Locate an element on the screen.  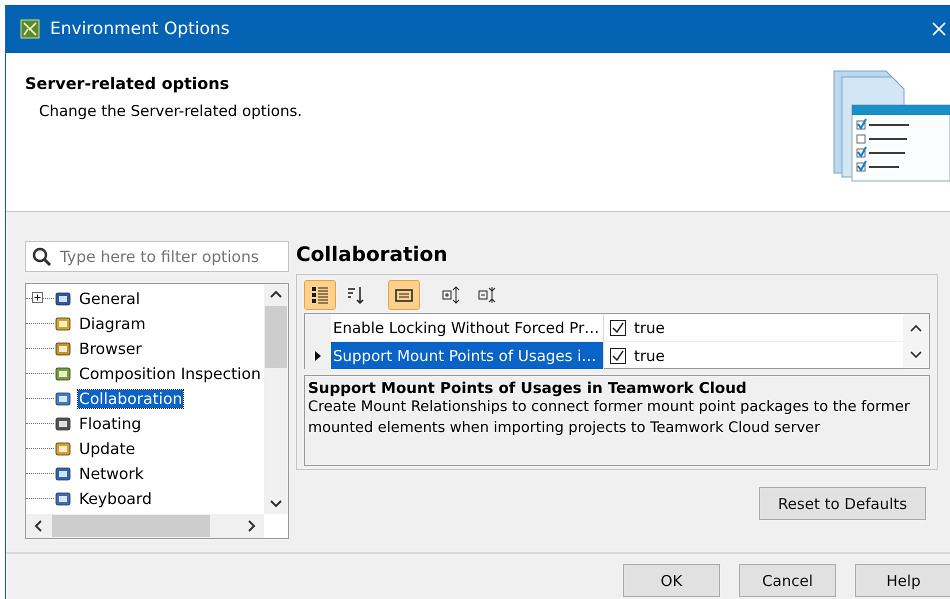
filter-field: Type here to filter options is located at coordinates (157, 256).